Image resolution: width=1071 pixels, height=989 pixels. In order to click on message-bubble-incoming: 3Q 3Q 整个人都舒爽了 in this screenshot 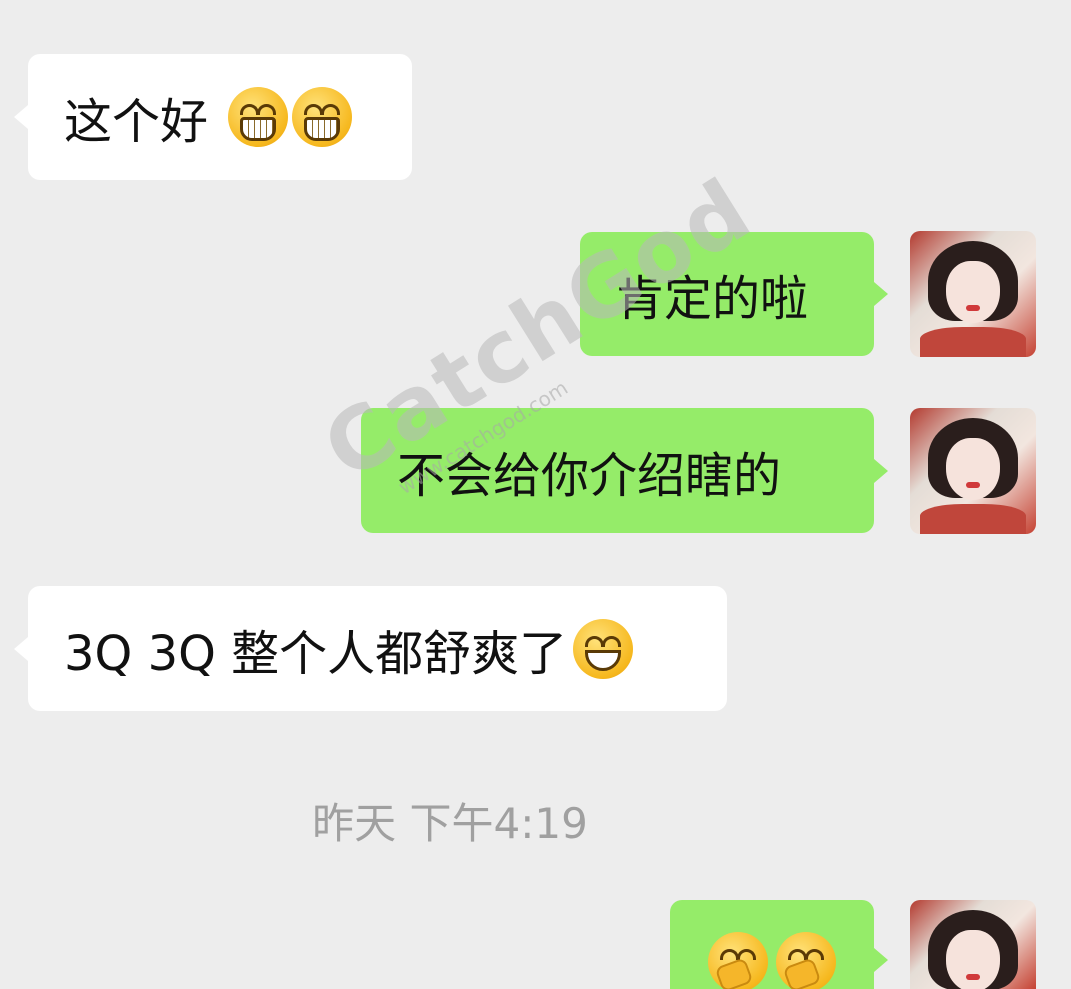, I will do `click(377, 648)`.